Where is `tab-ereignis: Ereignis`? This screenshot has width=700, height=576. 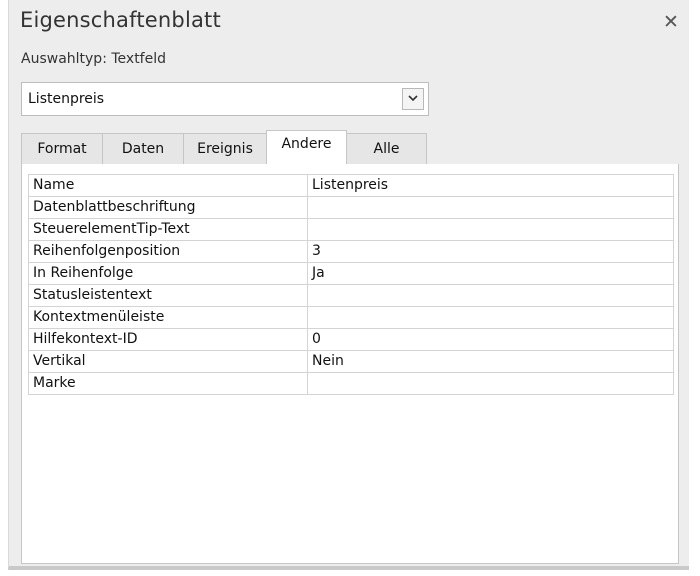
tab-ereignis: Ereignis is located at coordinates (225, 148).